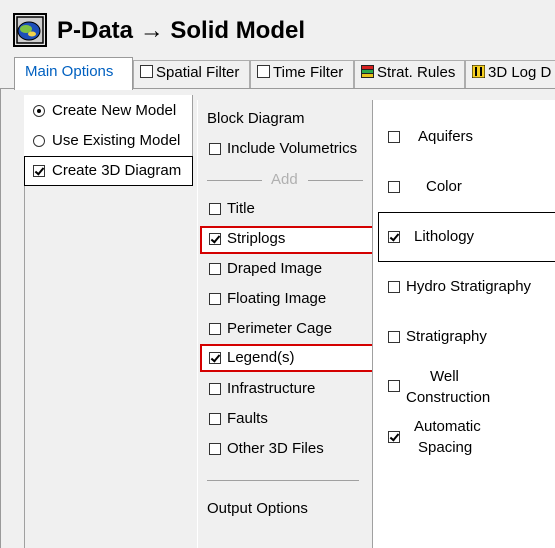  Describe the element at coordinates (446, 136) in the screenshot. I see `aquifers-label: Aquifers` at that location.